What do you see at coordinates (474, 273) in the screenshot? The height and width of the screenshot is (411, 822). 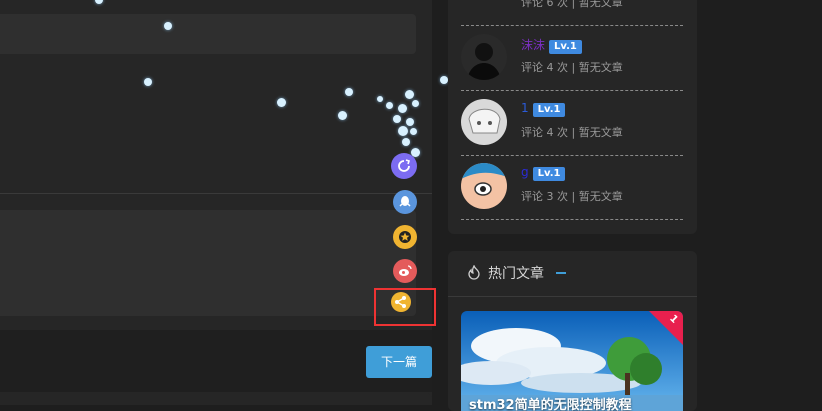 I see `fire-icon` at bounding box center [474, 273].